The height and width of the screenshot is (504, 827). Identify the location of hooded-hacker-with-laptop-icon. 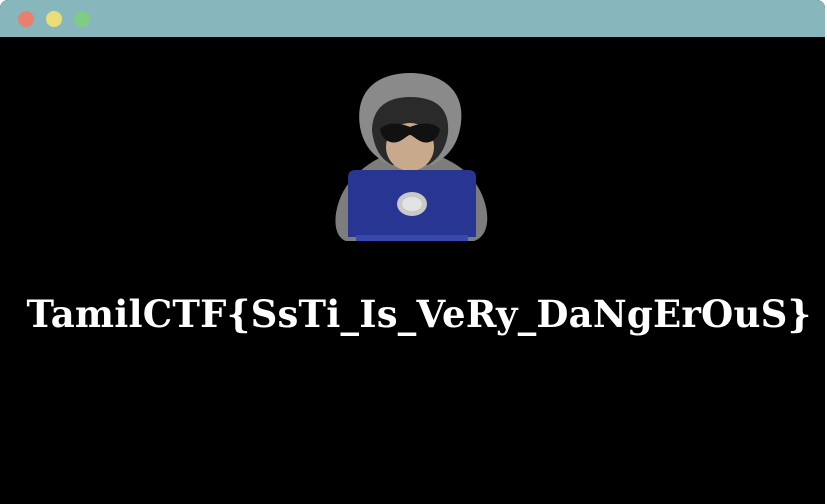
(411, 157).